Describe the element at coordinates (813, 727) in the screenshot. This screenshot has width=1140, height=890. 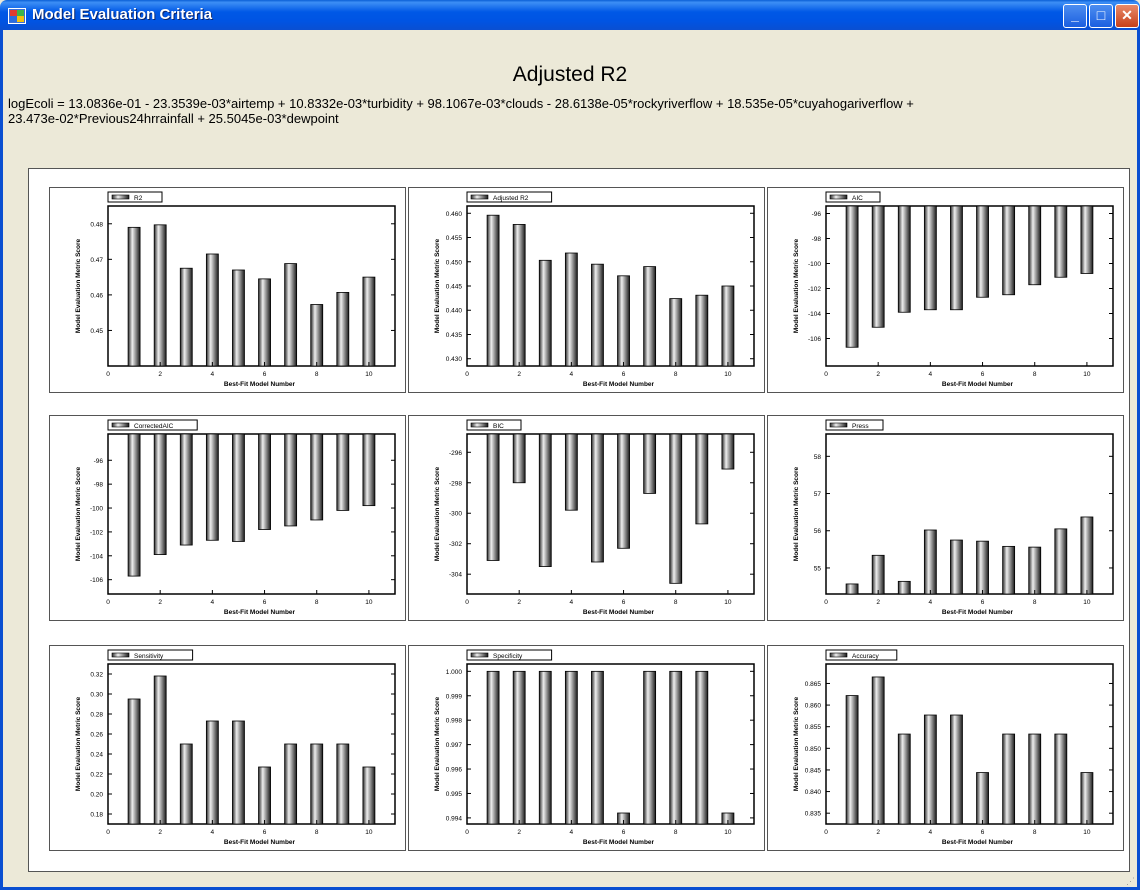
I see `y-tick-label: 0.855` at that location.